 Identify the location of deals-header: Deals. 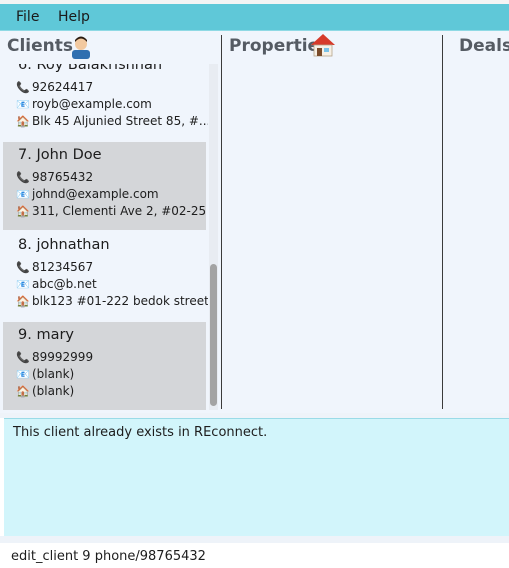
(484, 46).